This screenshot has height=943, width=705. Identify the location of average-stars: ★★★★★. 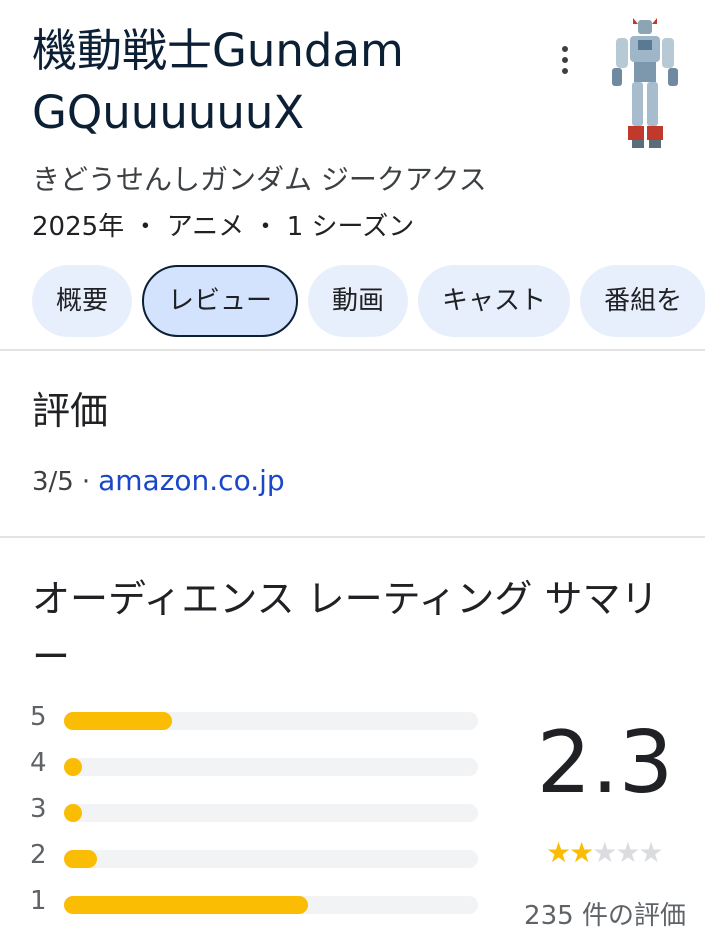
(605, 852).